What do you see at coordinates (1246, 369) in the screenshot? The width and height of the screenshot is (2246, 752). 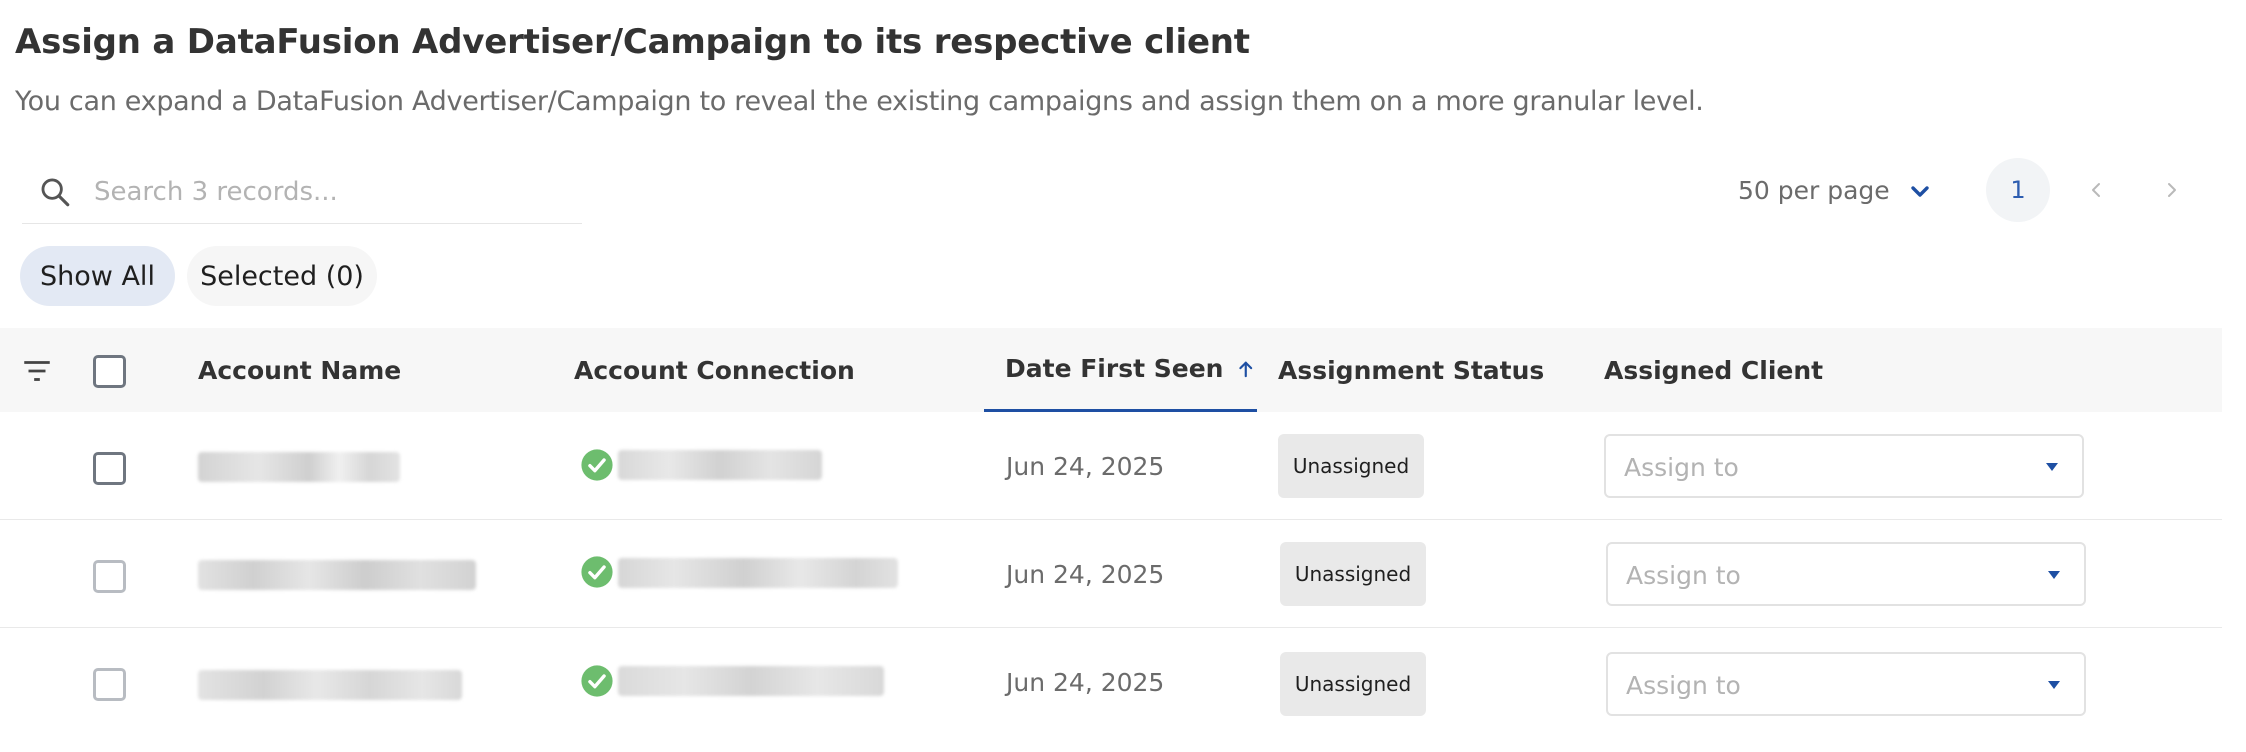 I see `arrow-up-icon` at bounding box center [1246, 369].